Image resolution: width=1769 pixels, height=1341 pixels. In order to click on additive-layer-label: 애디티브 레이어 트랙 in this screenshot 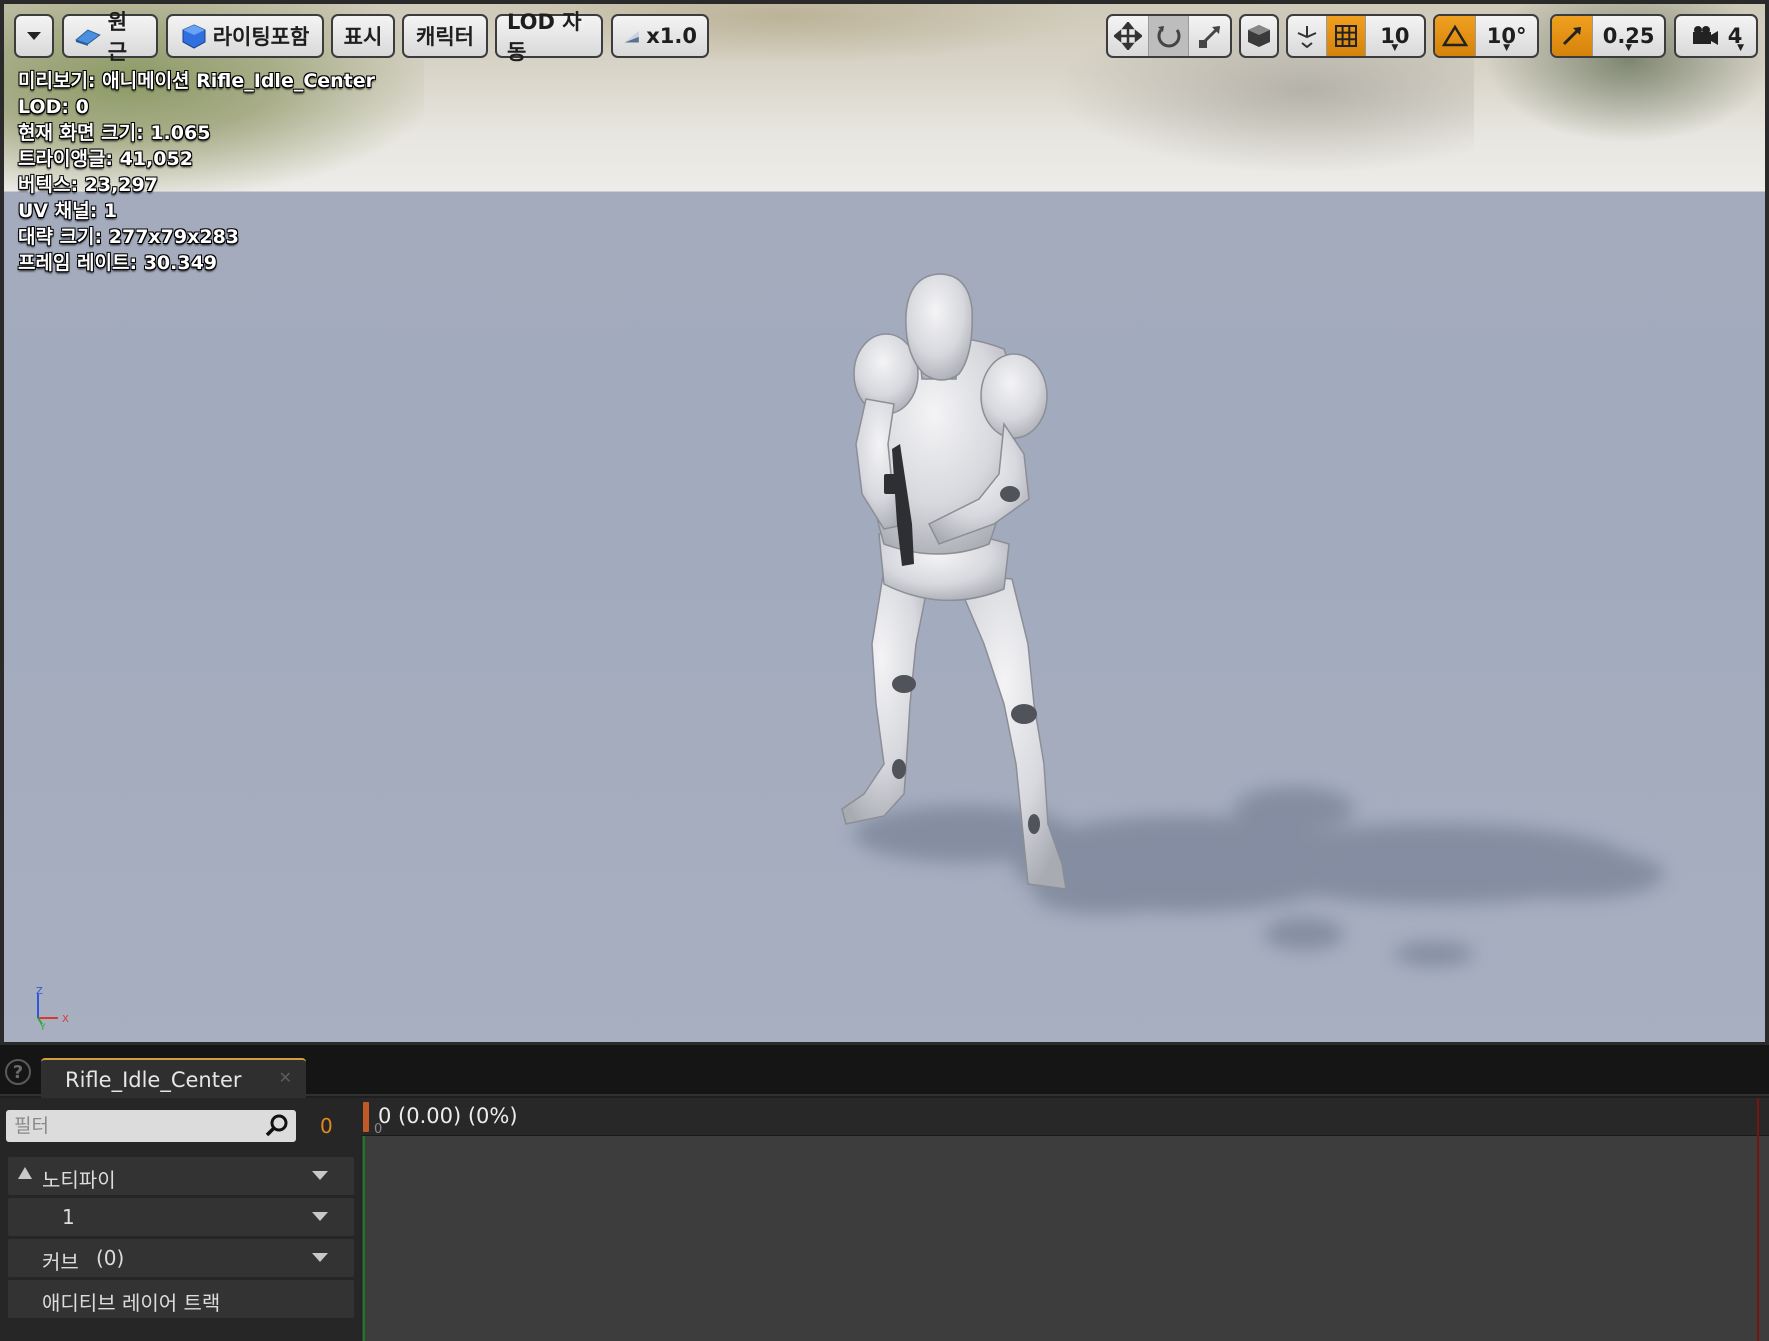, I will do `click(131, 1303)`.